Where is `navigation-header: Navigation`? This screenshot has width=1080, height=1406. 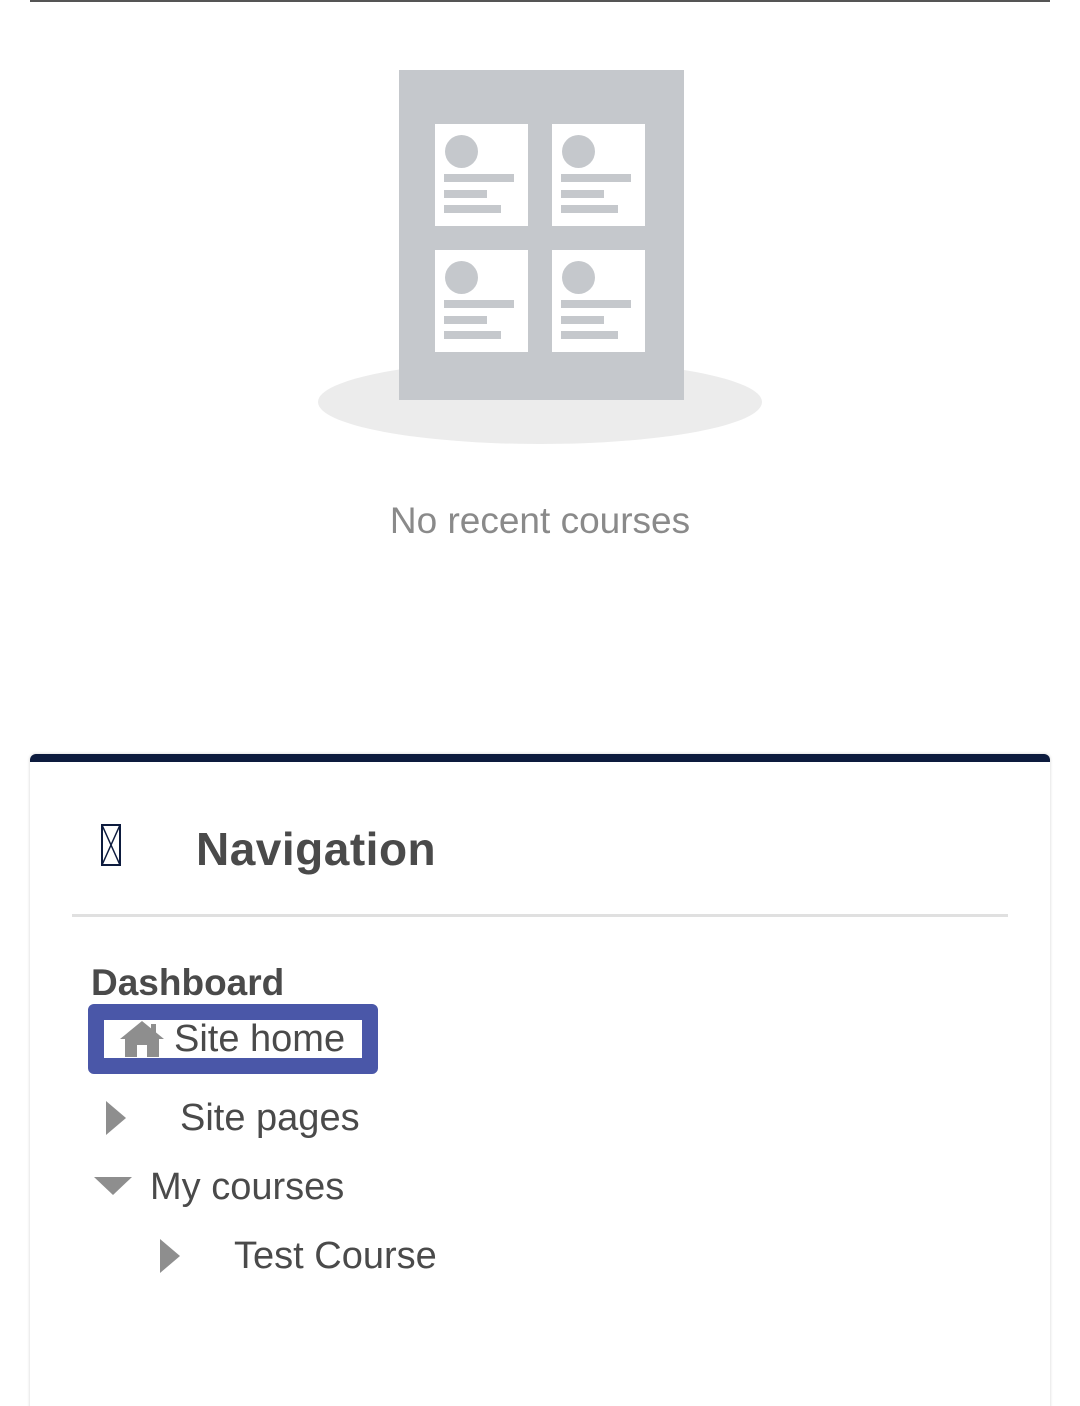 navigation-header: Navigation is located at coordinates (540, 859).